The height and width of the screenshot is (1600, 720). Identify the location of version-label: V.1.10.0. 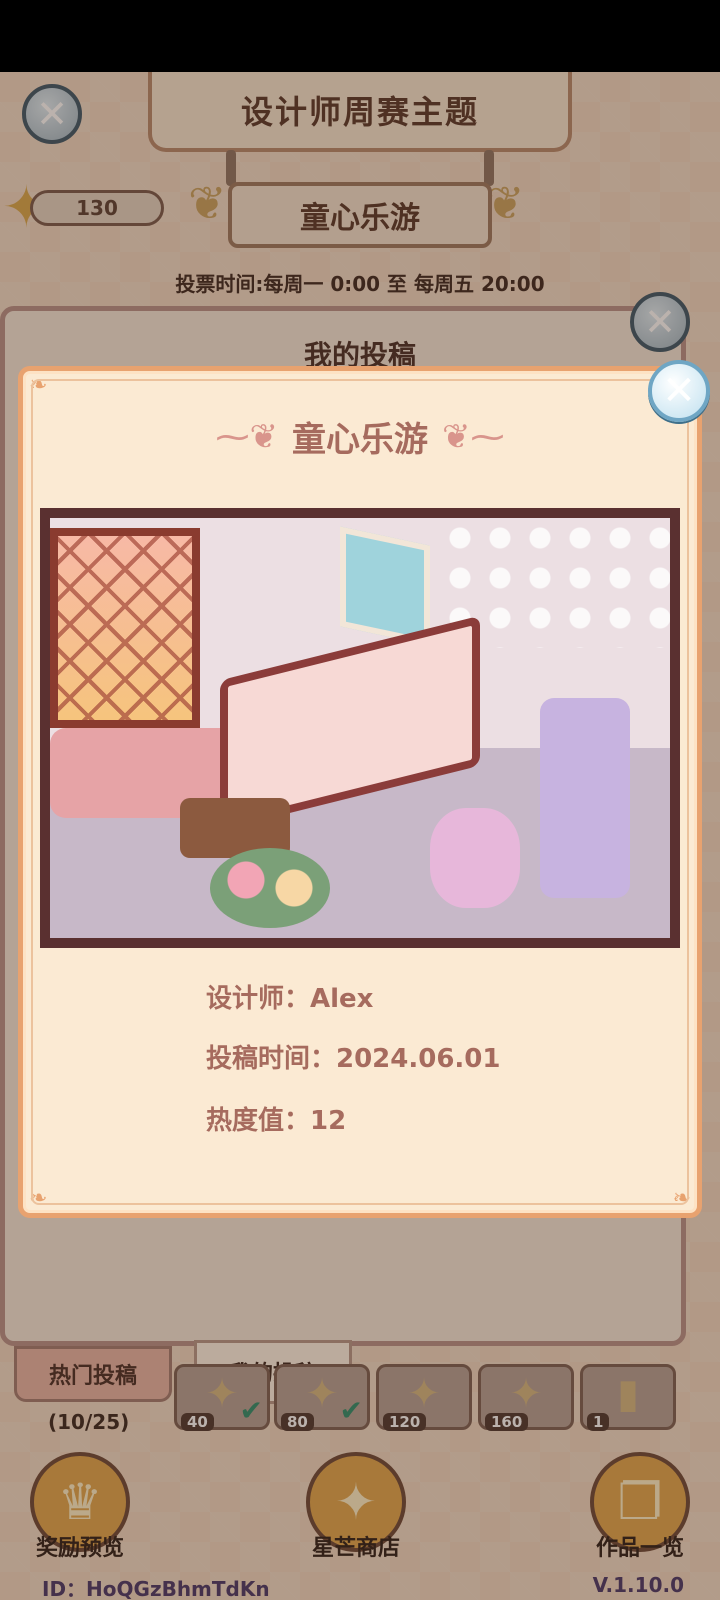
(638, 1585).